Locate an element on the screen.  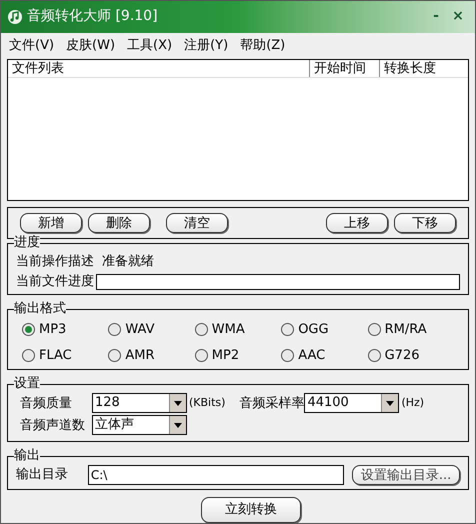
field-label: 输出目录 is located at coordinates (42, 475).